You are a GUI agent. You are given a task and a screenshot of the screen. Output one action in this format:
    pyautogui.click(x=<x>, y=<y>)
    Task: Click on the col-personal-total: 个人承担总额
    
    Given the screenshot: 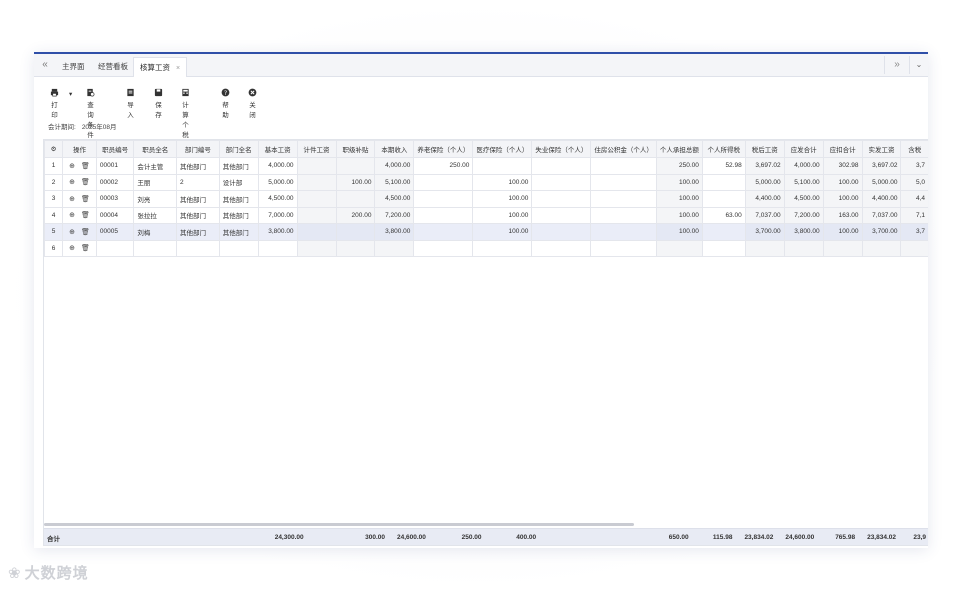 What is the action you would take?
    pyautogui.click(x=679, y=149)
    